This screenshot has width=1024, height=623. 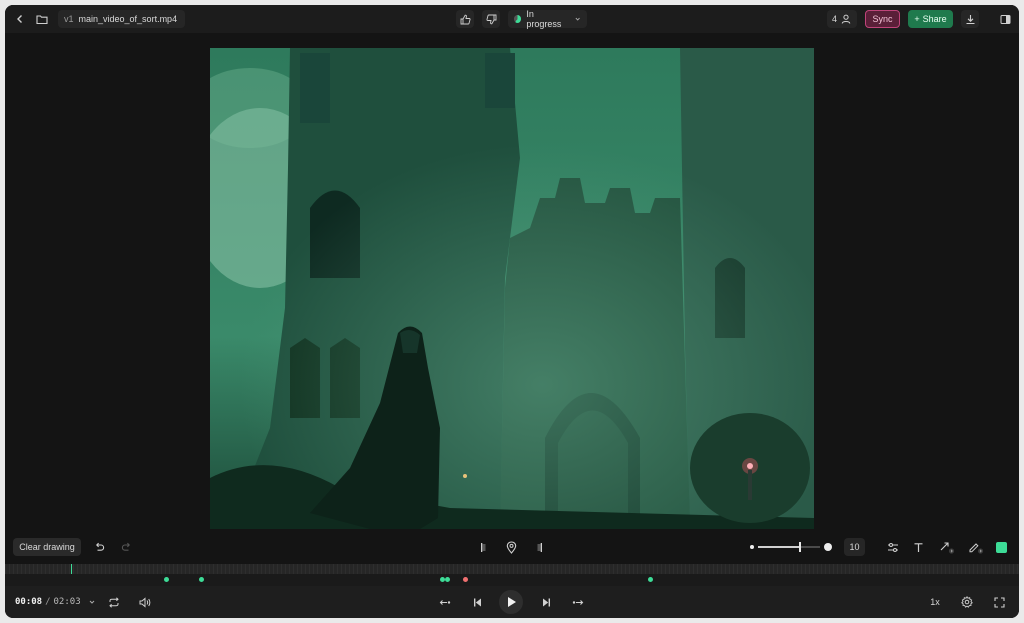 I want to click on sidebar-icon, so click(x=1005, y=19).